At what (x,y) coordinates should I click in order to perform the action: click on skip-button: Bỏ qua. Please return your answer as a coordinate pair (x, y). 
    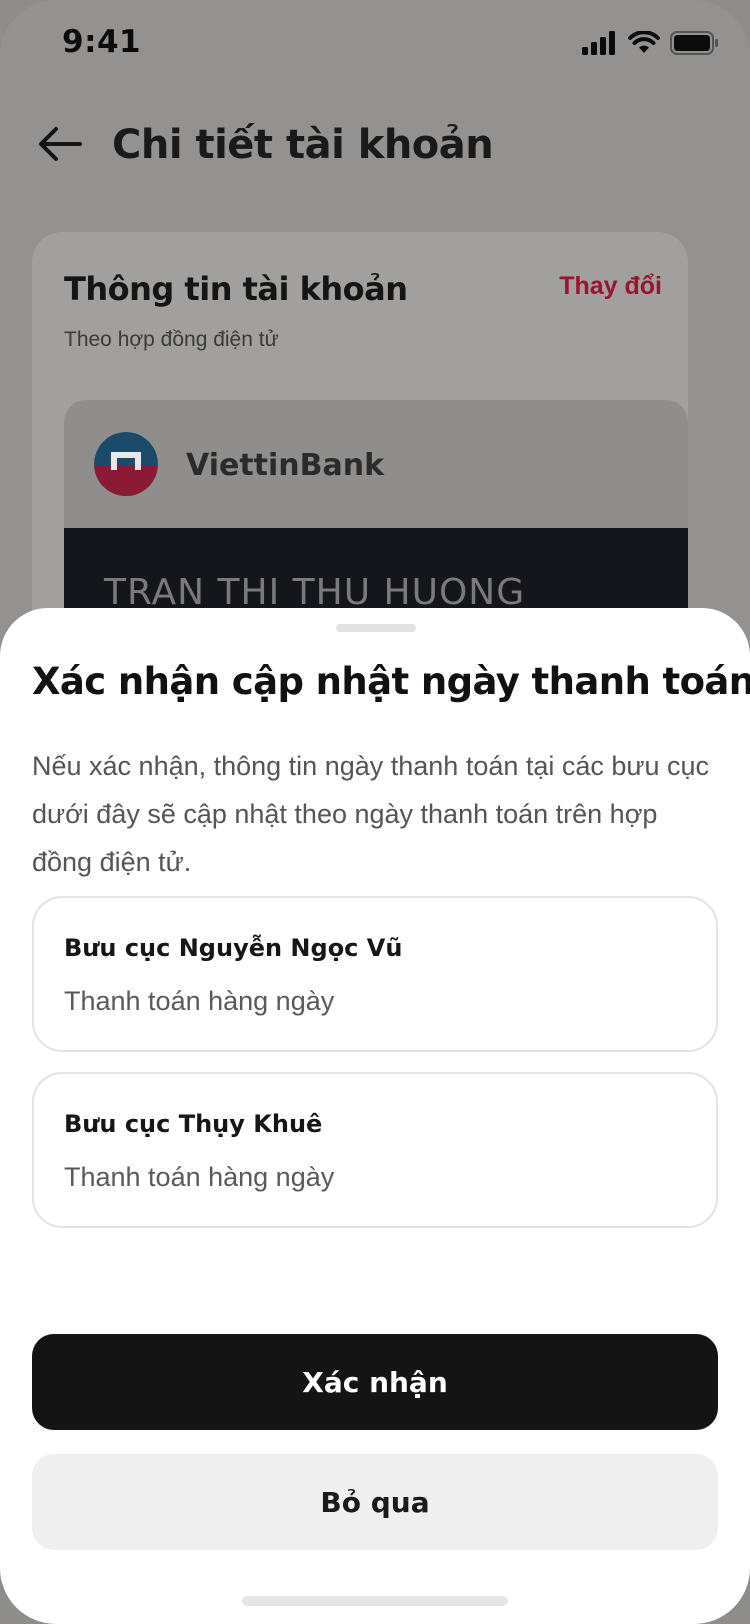
    Looking at the image, I should click on (375, 1502).